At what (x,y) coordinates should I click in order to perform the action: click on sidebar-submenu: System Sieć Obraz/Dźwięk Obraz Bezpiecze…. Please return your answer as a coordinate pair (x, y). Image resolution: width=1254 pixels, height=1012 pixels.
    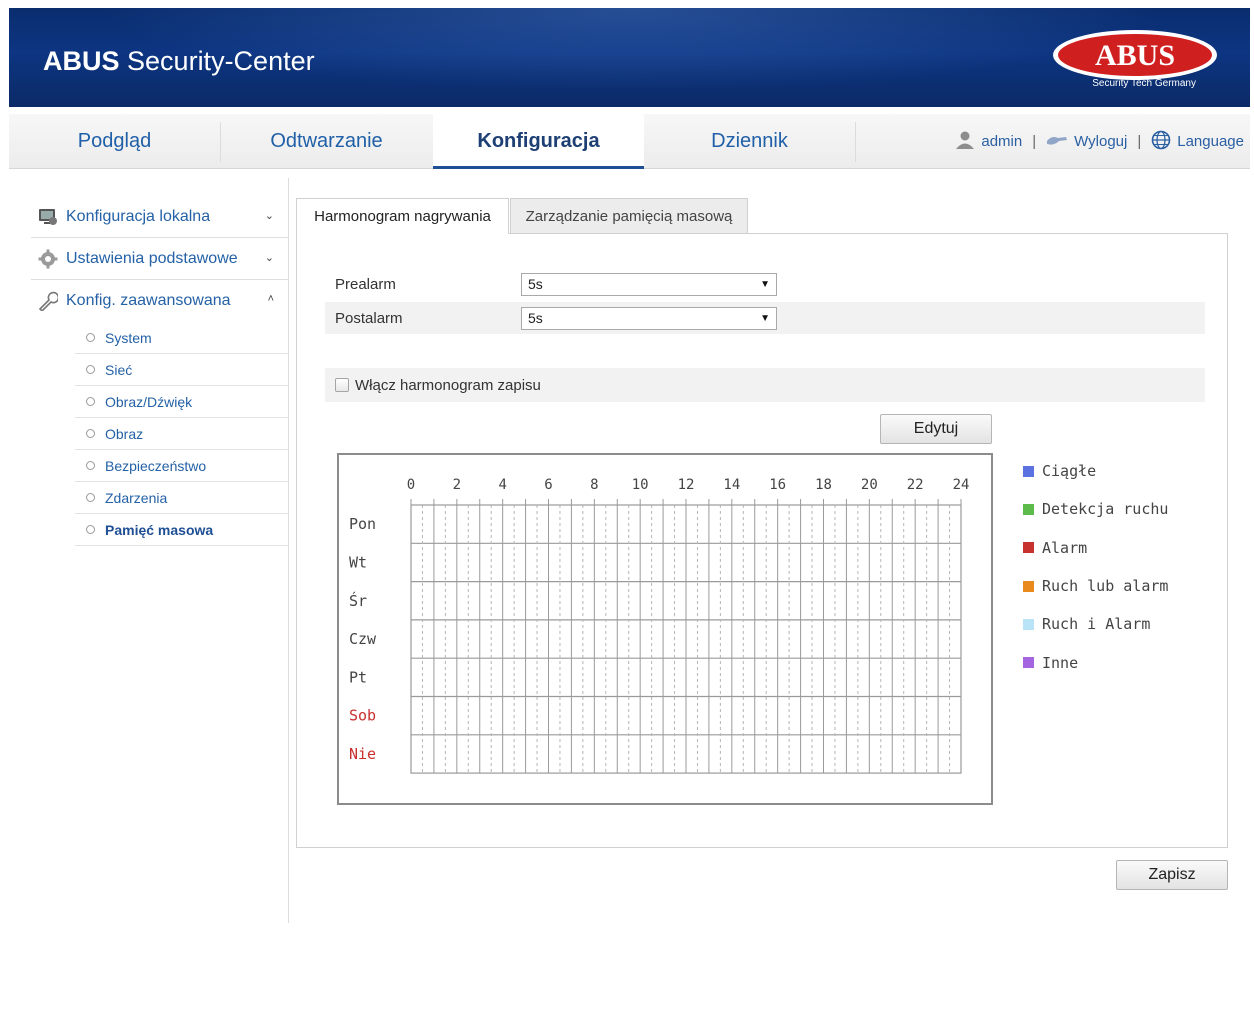
    Looking at the image, I should click on (181, 434).